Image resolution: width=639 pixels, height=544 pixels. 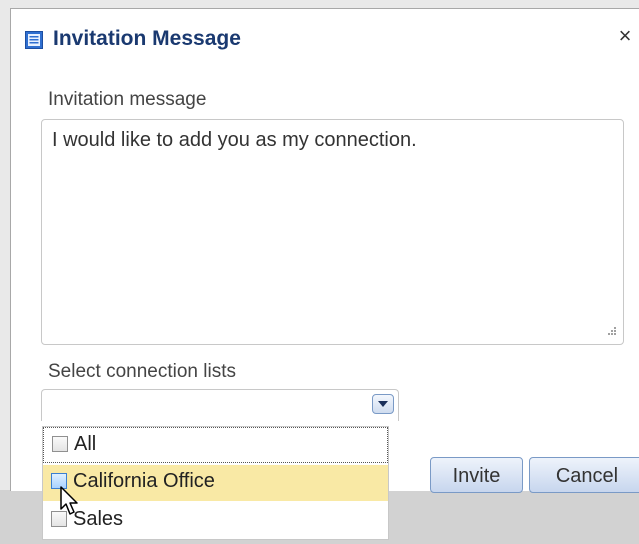 I want to click on checkbox, so click(x=60, y=444).